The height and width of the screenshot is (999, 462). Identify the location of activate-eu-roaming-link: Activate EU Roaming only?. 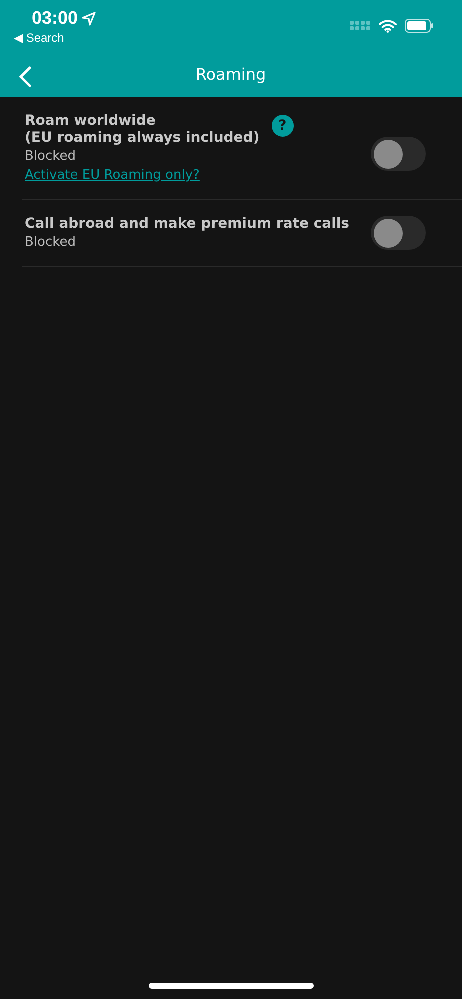
(112, 175).